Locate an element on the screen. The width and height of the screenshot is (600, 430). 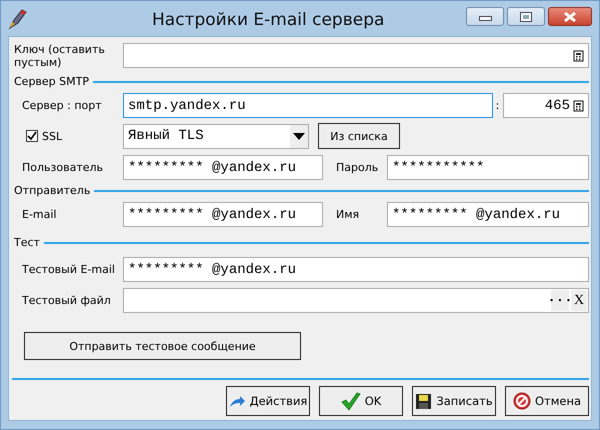
close-icon is located at coordinates (570, 16).